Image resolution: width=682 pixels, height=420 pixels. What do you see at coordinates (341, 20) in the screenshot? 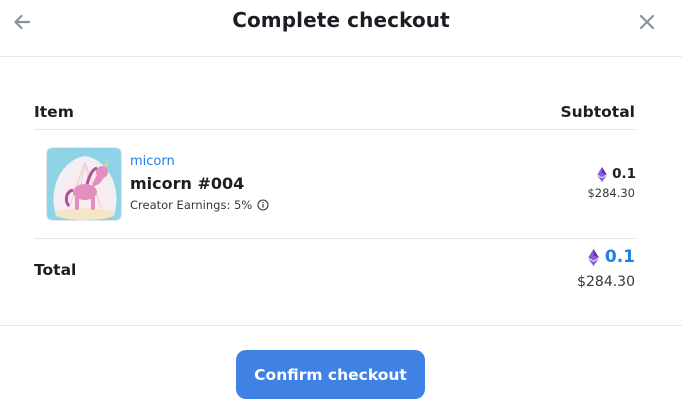
I see `modal-title: Complete checkout` at bounding box center [341, 20].